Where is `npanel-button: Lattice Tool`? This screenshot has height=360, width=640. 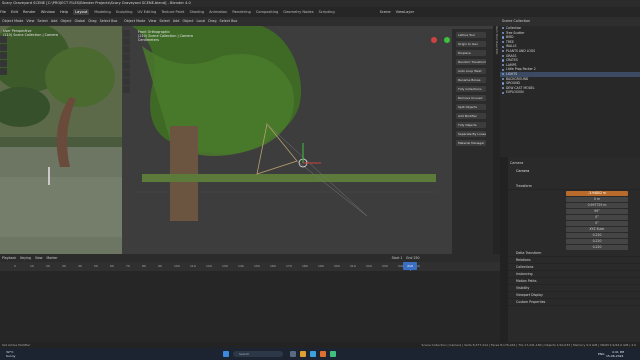 npanel-button: Lattice Tool is located at coordinates (471, 35).